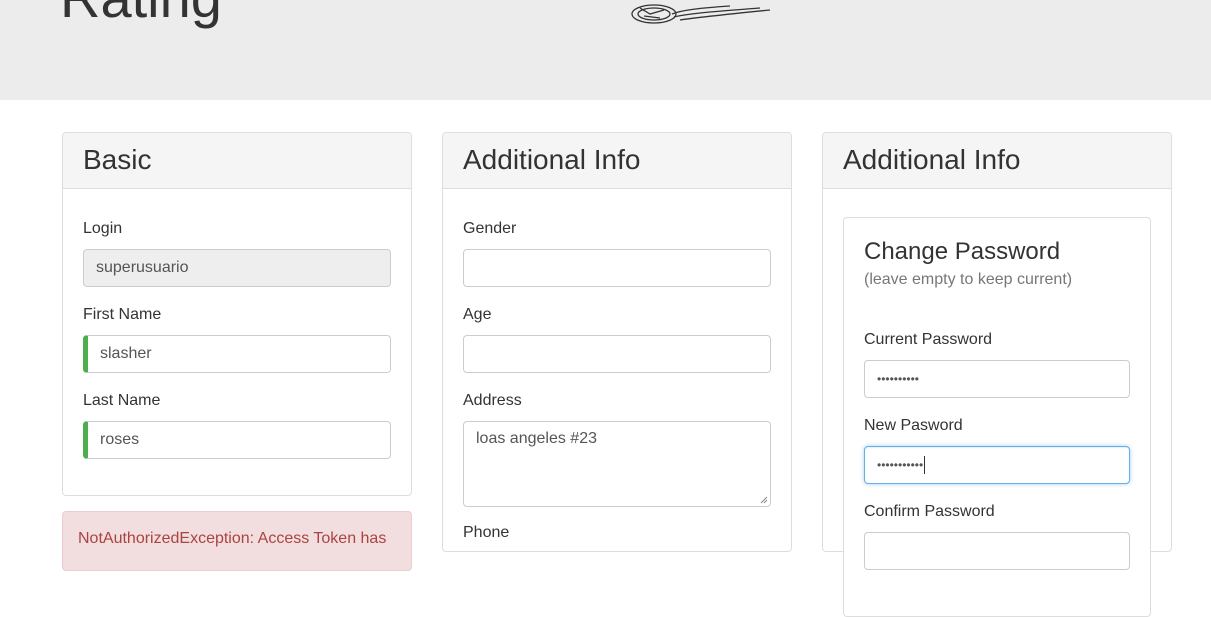  I want to click on motorcycle-illustration-icon, so click(701, 14).